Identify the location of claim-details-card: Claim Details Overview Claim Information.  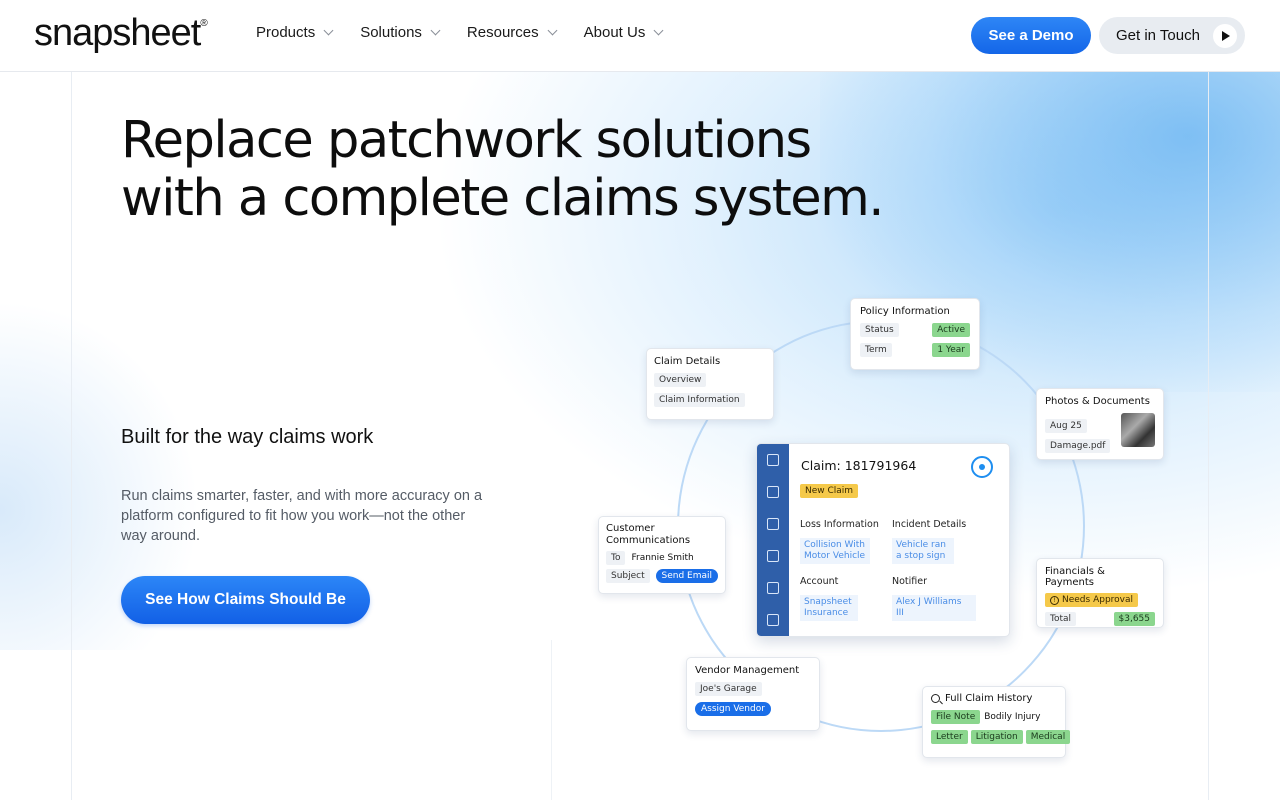
(710, 384).